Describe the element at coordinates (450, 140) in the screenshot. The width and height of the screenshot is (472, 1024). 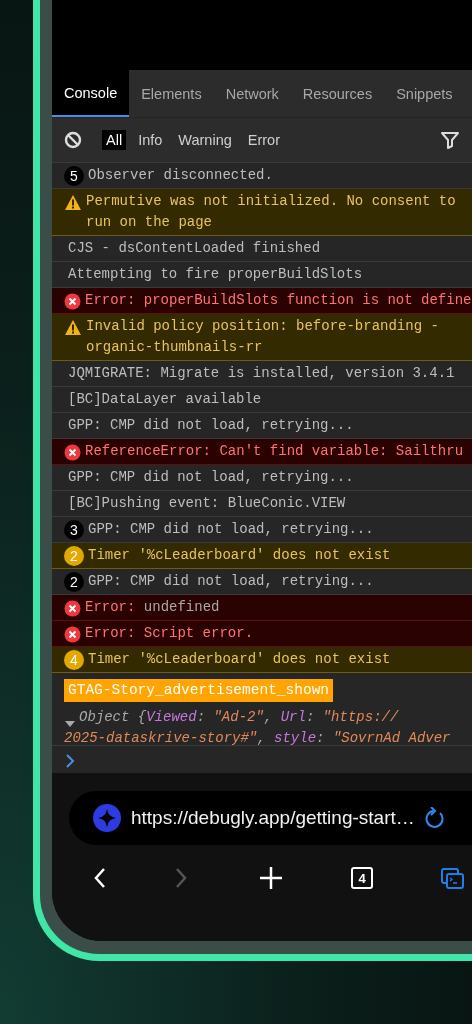
I see `filter-icon` at that location.